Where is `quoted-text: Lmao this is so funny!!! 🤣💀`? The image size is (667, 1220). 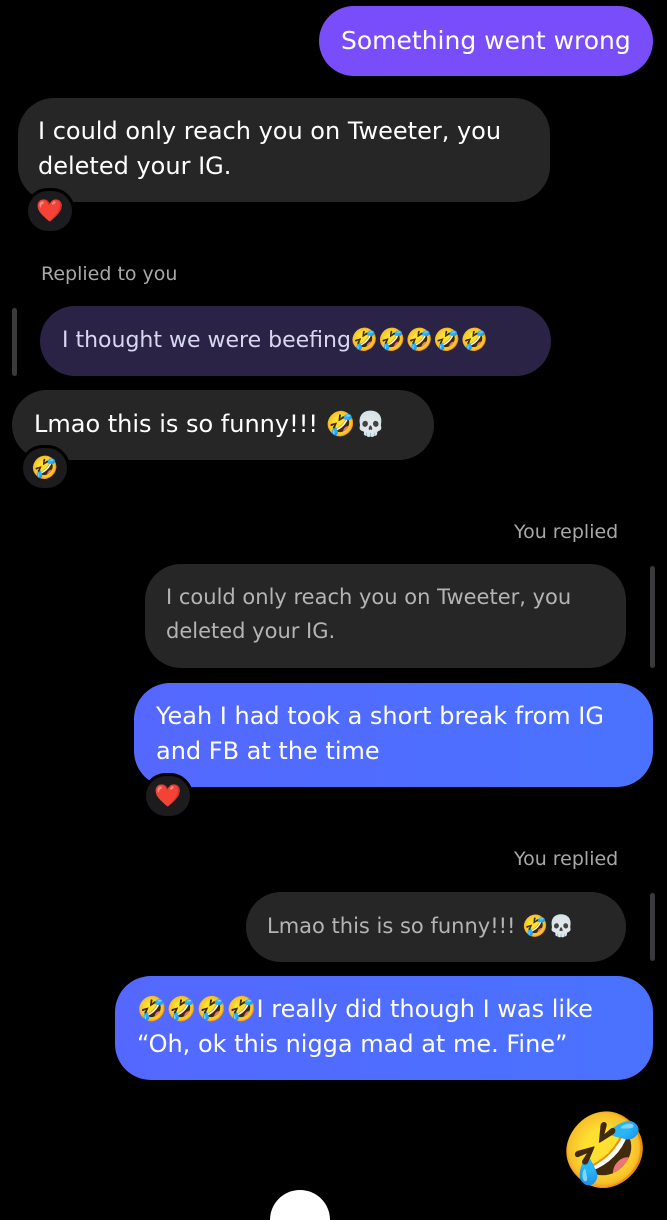
quoted-text: Lmao this is so funny!!! 🤣💀 is located at coordinates (421, 926).